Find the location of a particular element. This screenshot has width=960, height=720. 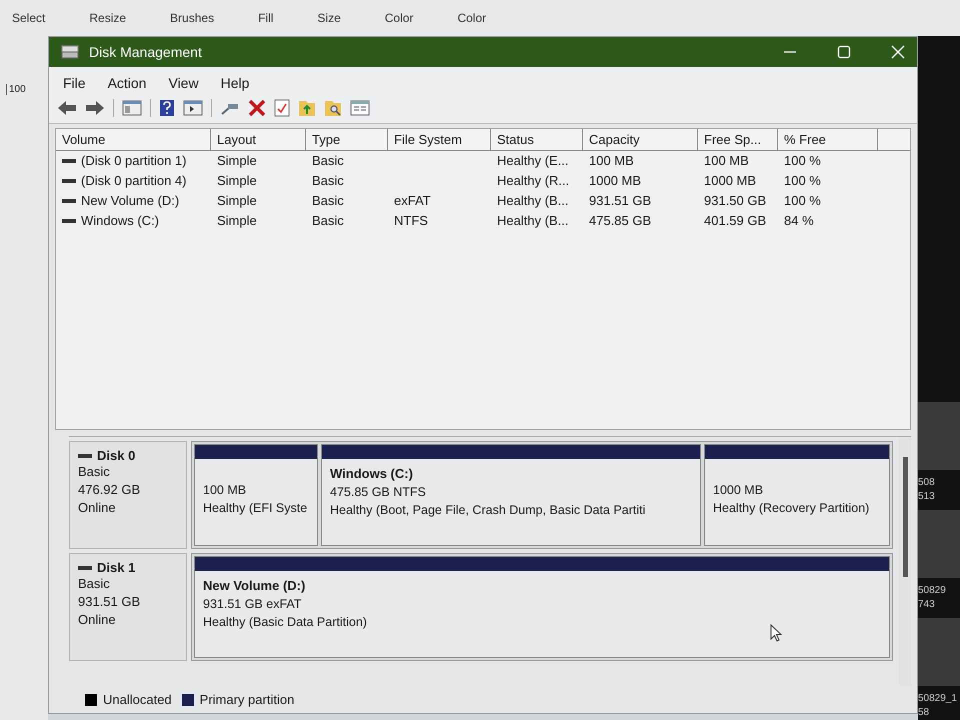

partition-status: Healthy (Recovery Partition) is located at coordinates (791, 508).